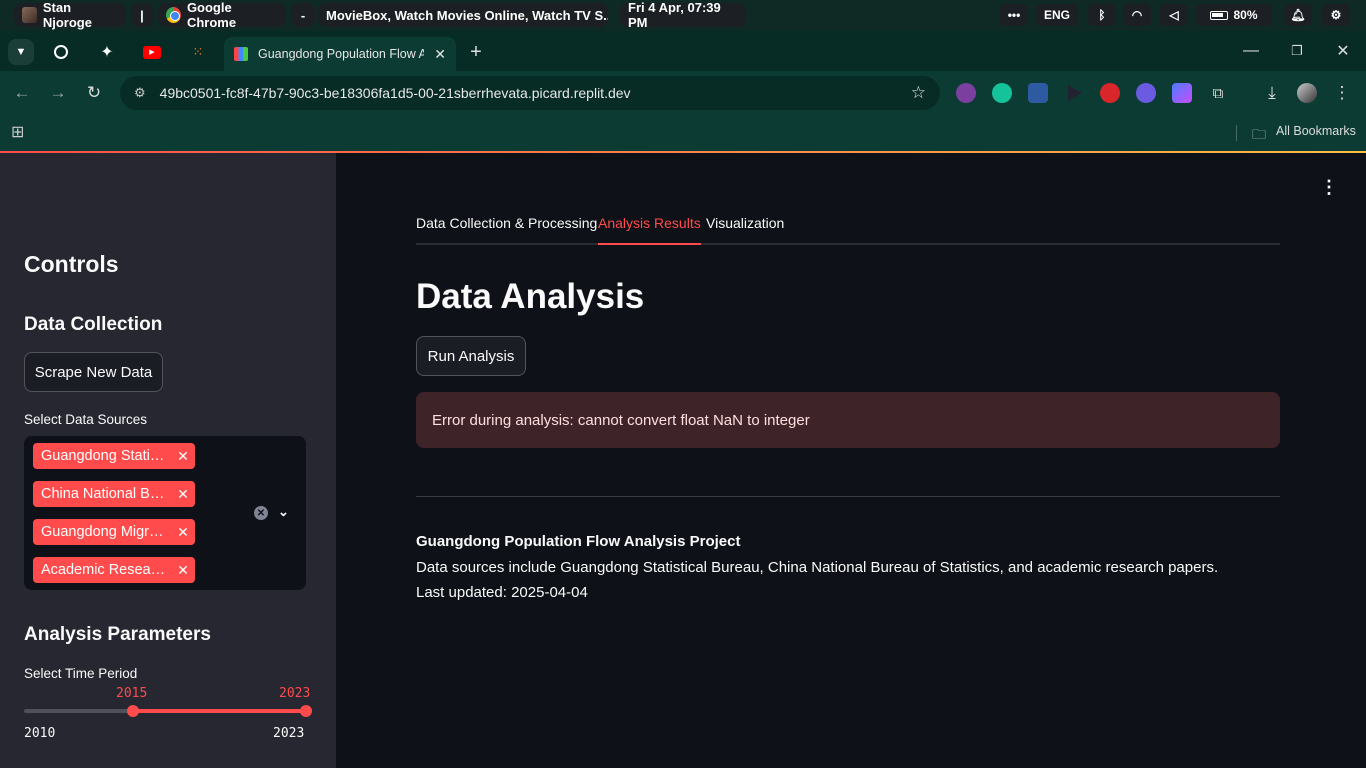 This screenshot has width=1366, height=768. What do you see at coordinates (1110, 93) in the screenshot?
I see `adblock-icon` at bounding box center [1110, 93].